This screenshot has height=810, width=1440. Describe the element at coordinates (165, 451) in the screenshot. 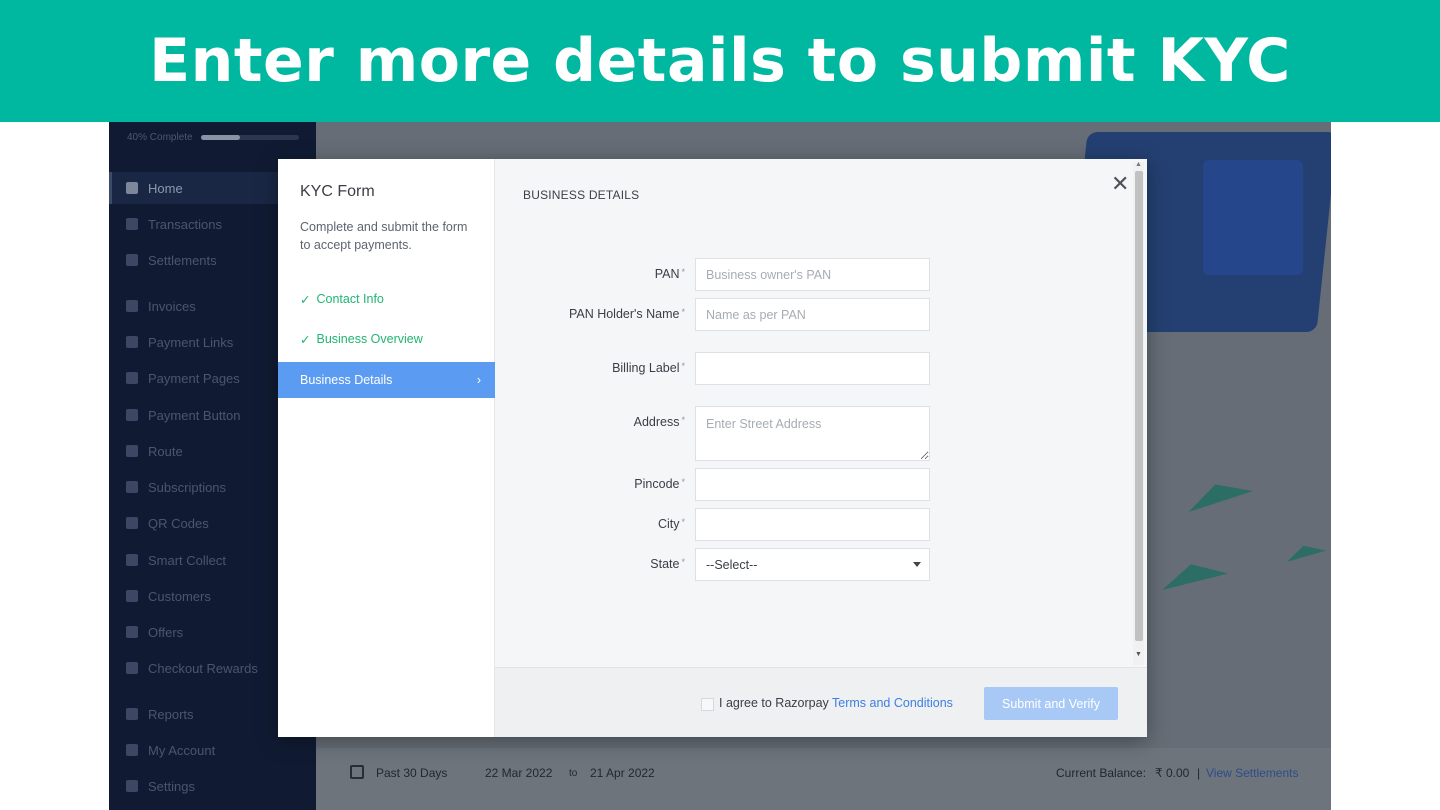

I see `sidebar-item-label: Route` at that location.